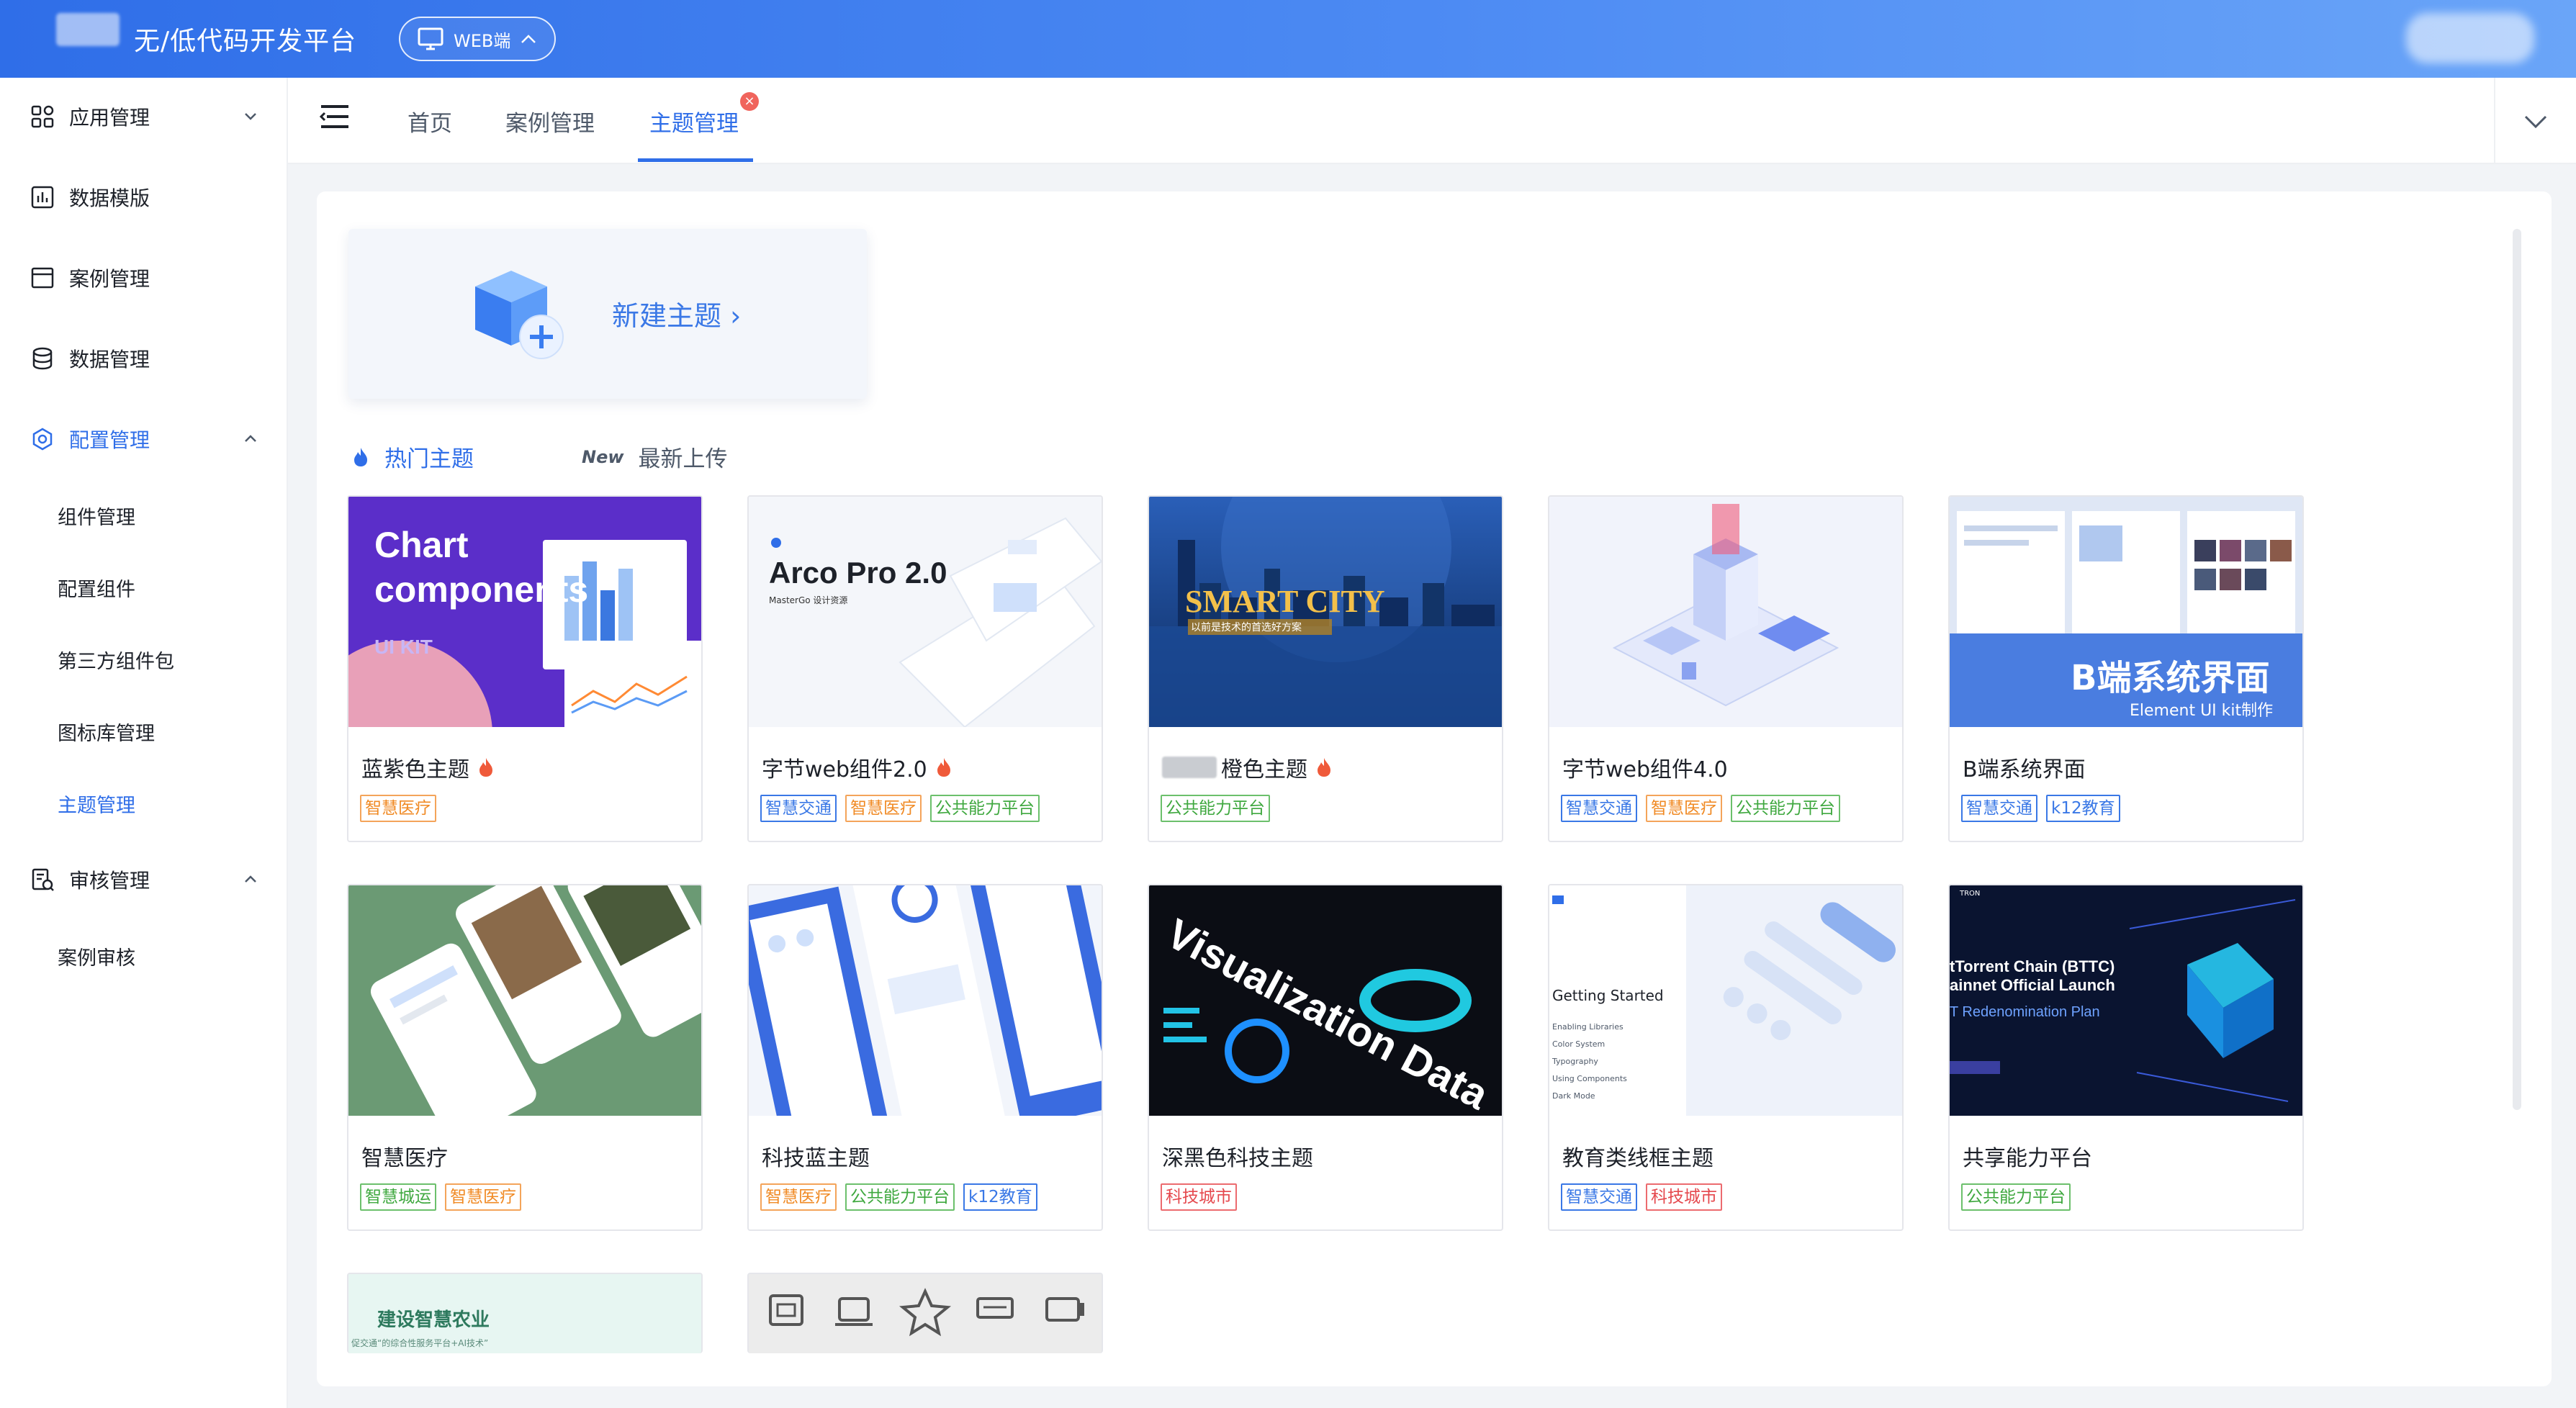 The height and width of the screenshot is (1408, 2576). Describe the element at coordinates (42, 879) in the screenshot. I see `review-icon` at that location.